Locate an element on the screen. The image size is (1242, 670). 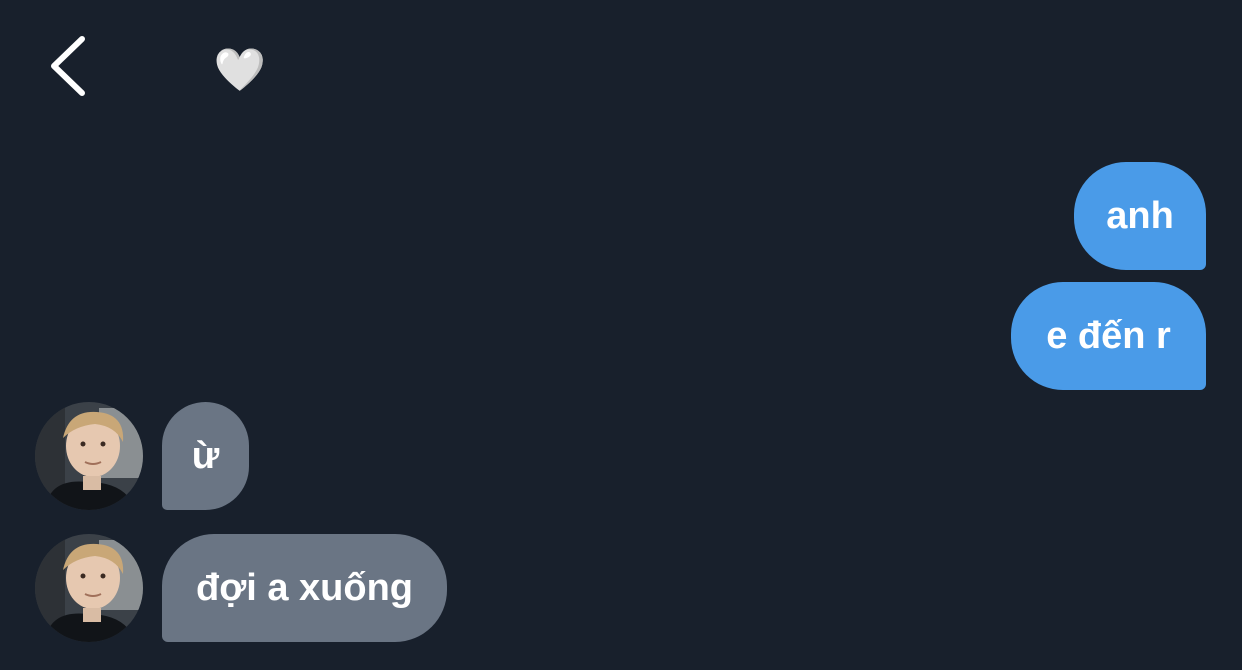
message-text: ừ is located at coordinates (205, 455).